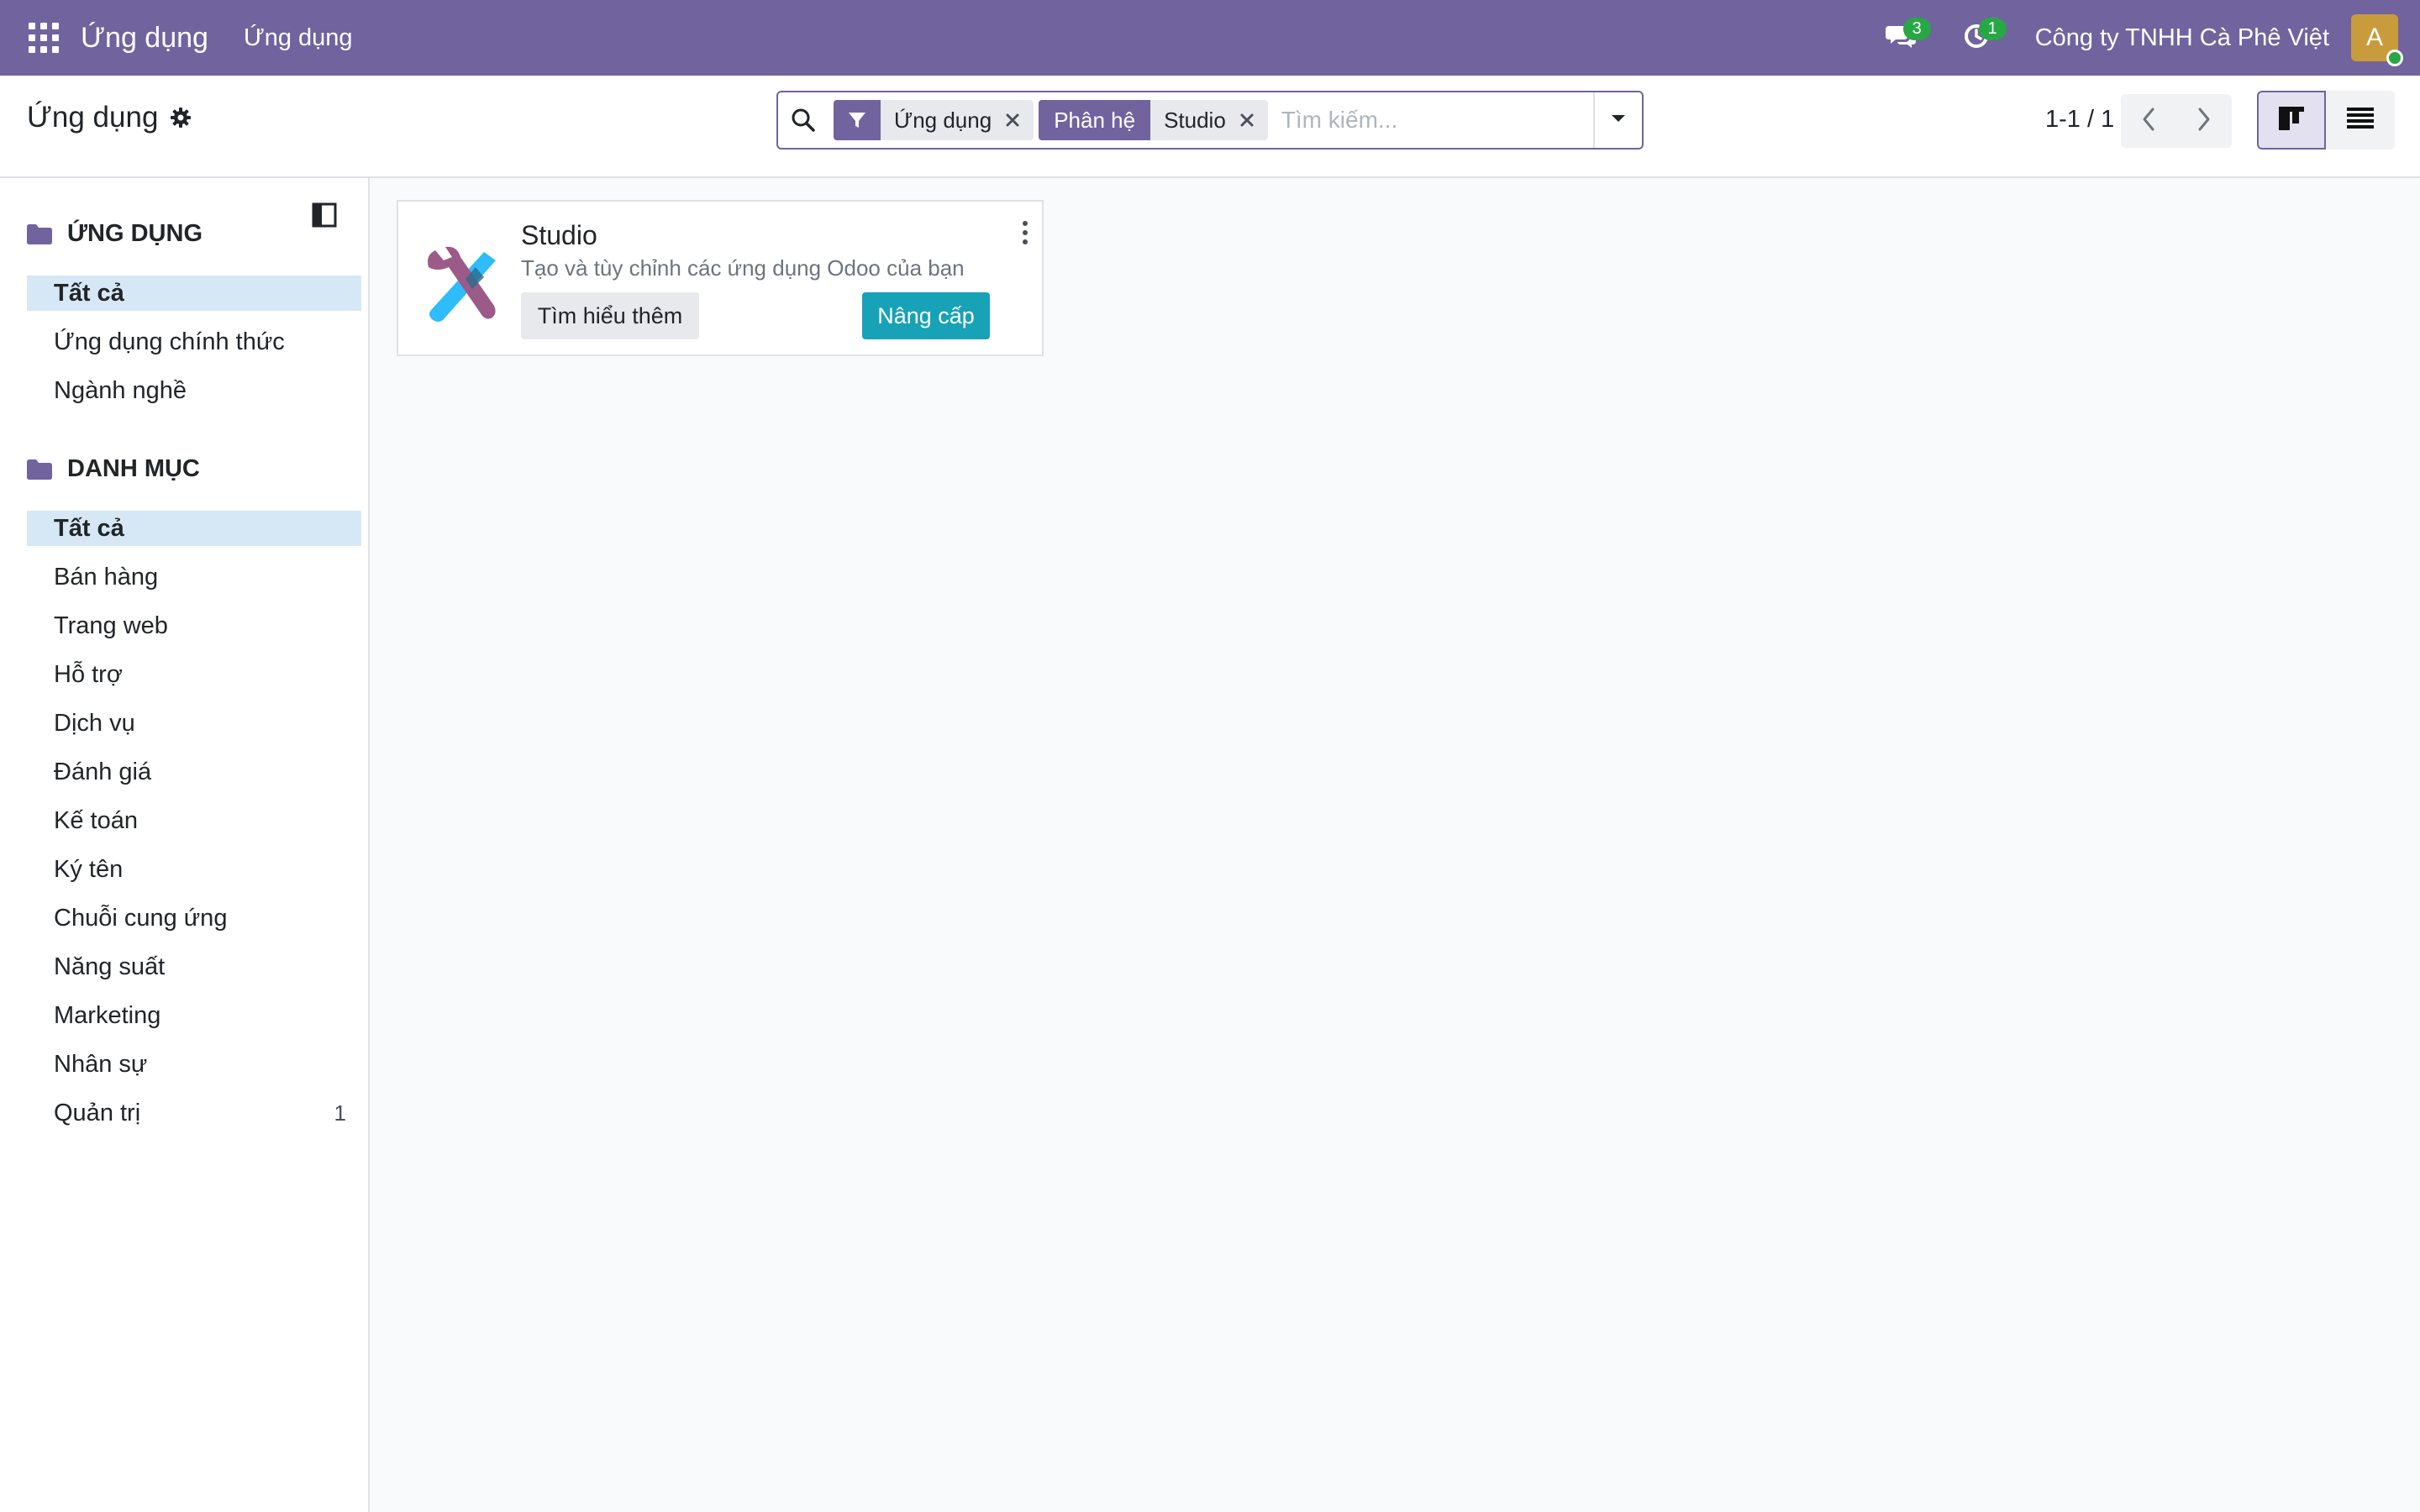 The image size is (2420, 1512). I want to click on breadcrumb: Ứng dụng, so click(109, 117).